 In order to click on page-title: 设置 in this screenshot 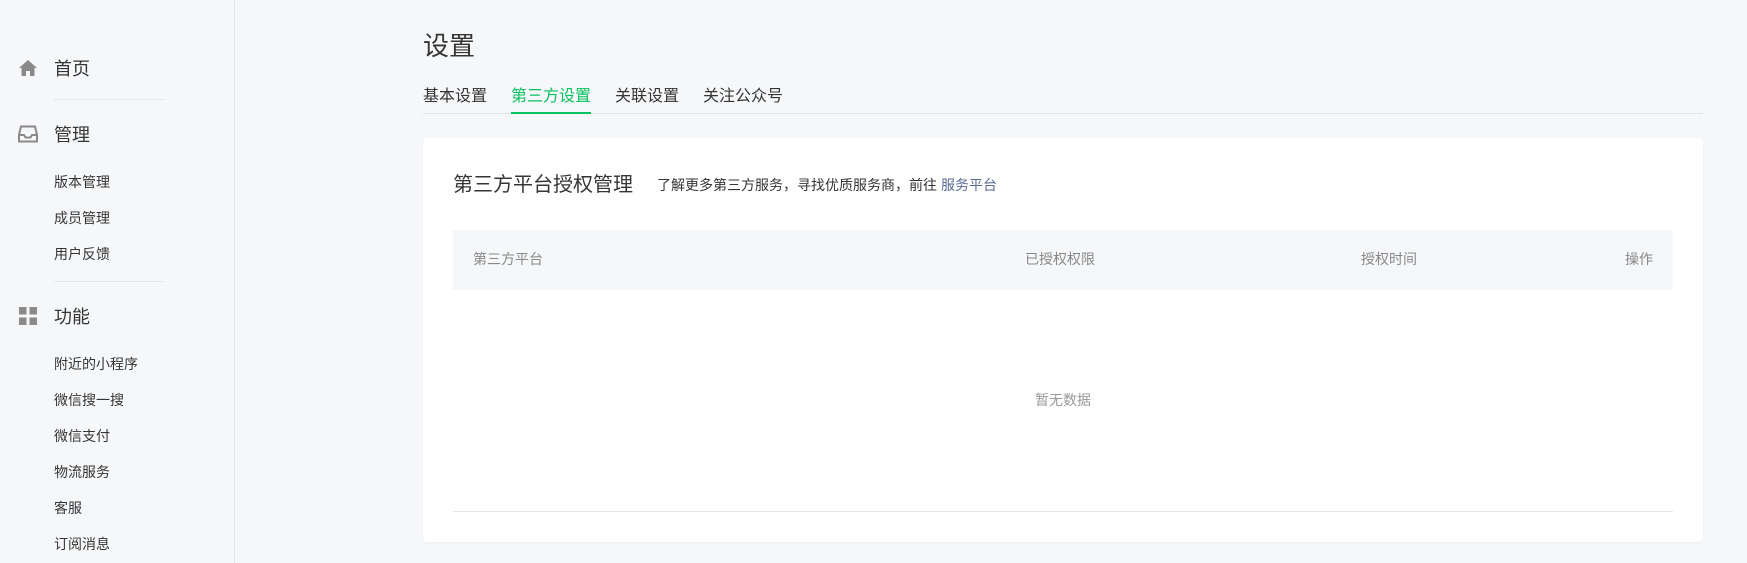, I will do `click(449, 47)`.